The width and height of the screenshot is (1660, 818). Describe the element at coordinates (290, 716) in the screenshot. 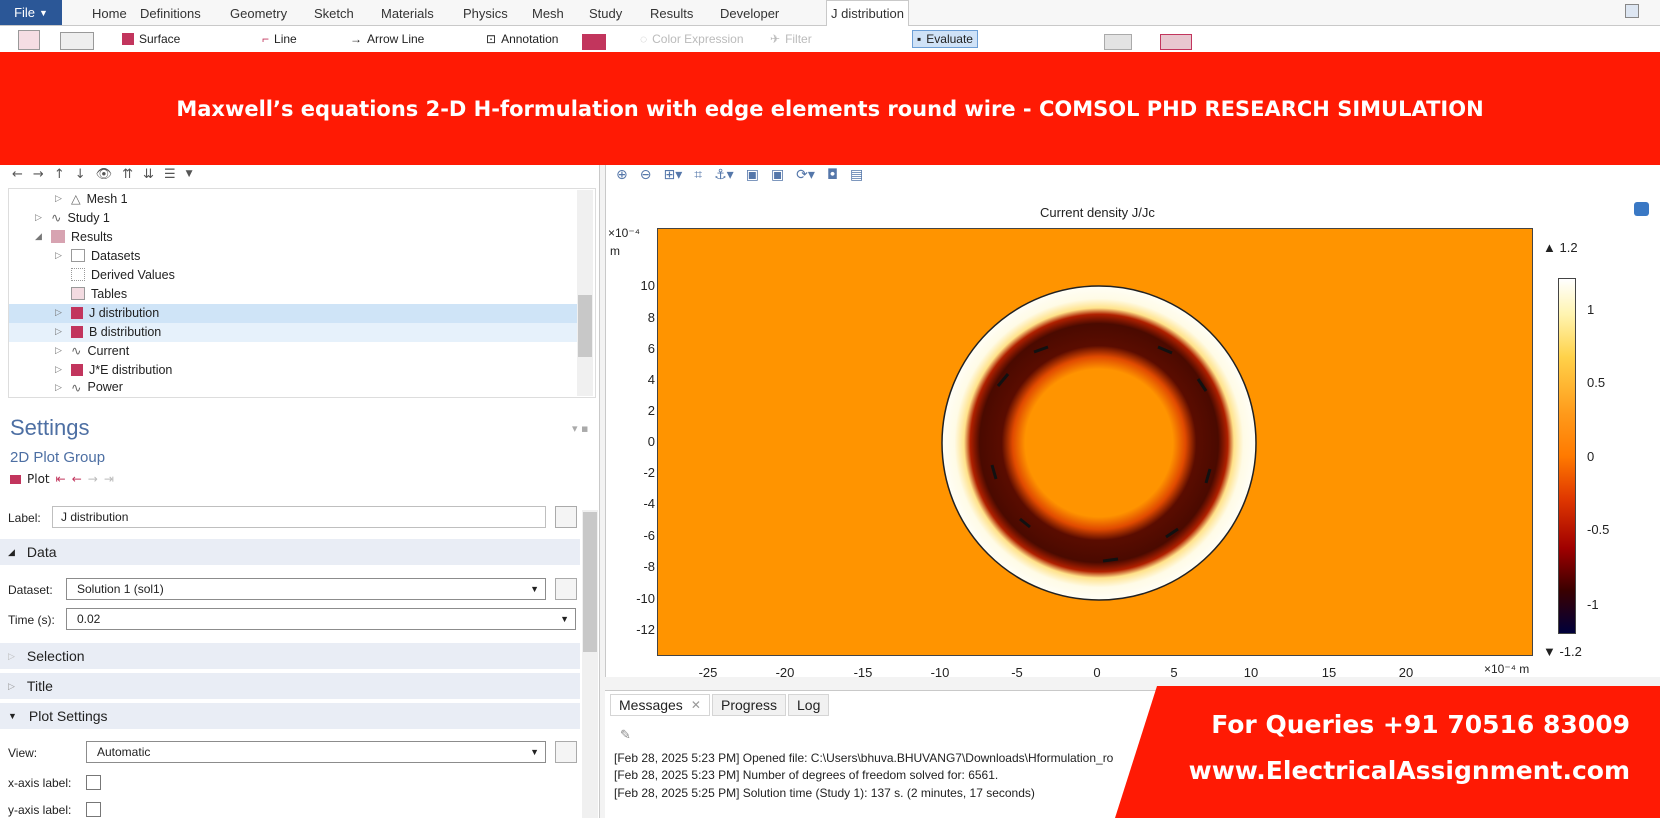

I see `plot-settings-section-header: ▼ Plot Settings` at that location.